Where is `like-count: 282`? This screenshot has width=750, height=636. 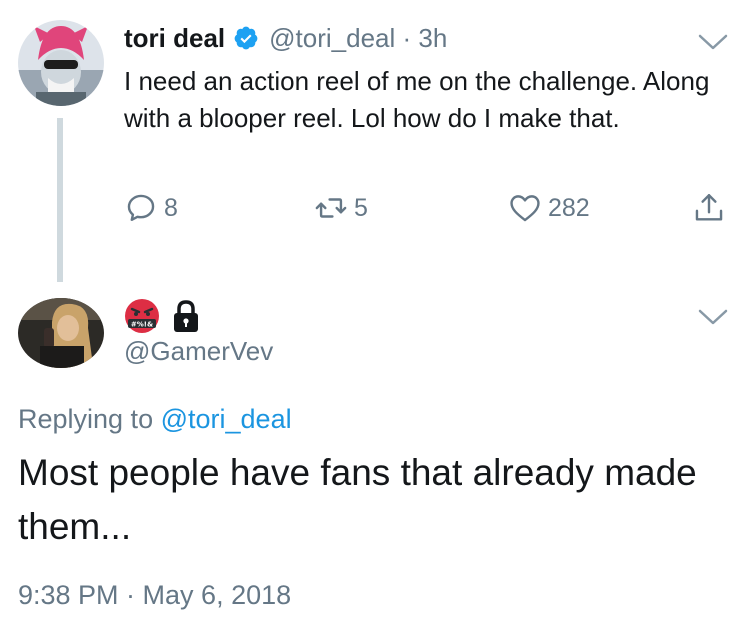
like-count: 282 is located at coordinates (569, 207).